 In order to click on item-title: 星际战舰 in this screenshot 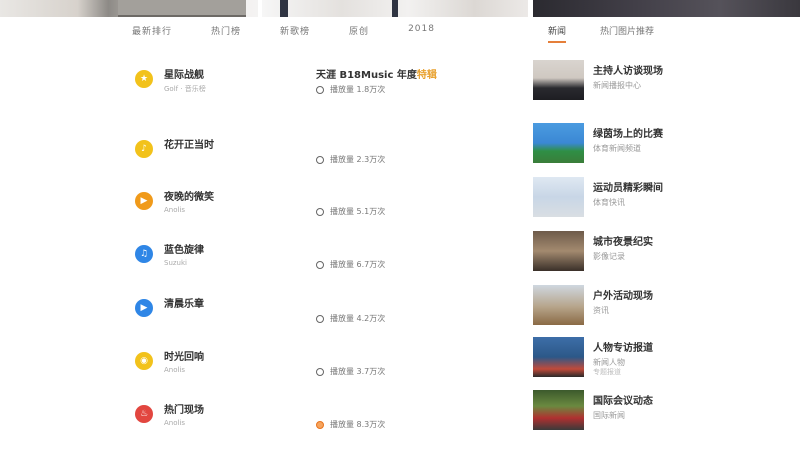, I will do `click(184, 73)`.